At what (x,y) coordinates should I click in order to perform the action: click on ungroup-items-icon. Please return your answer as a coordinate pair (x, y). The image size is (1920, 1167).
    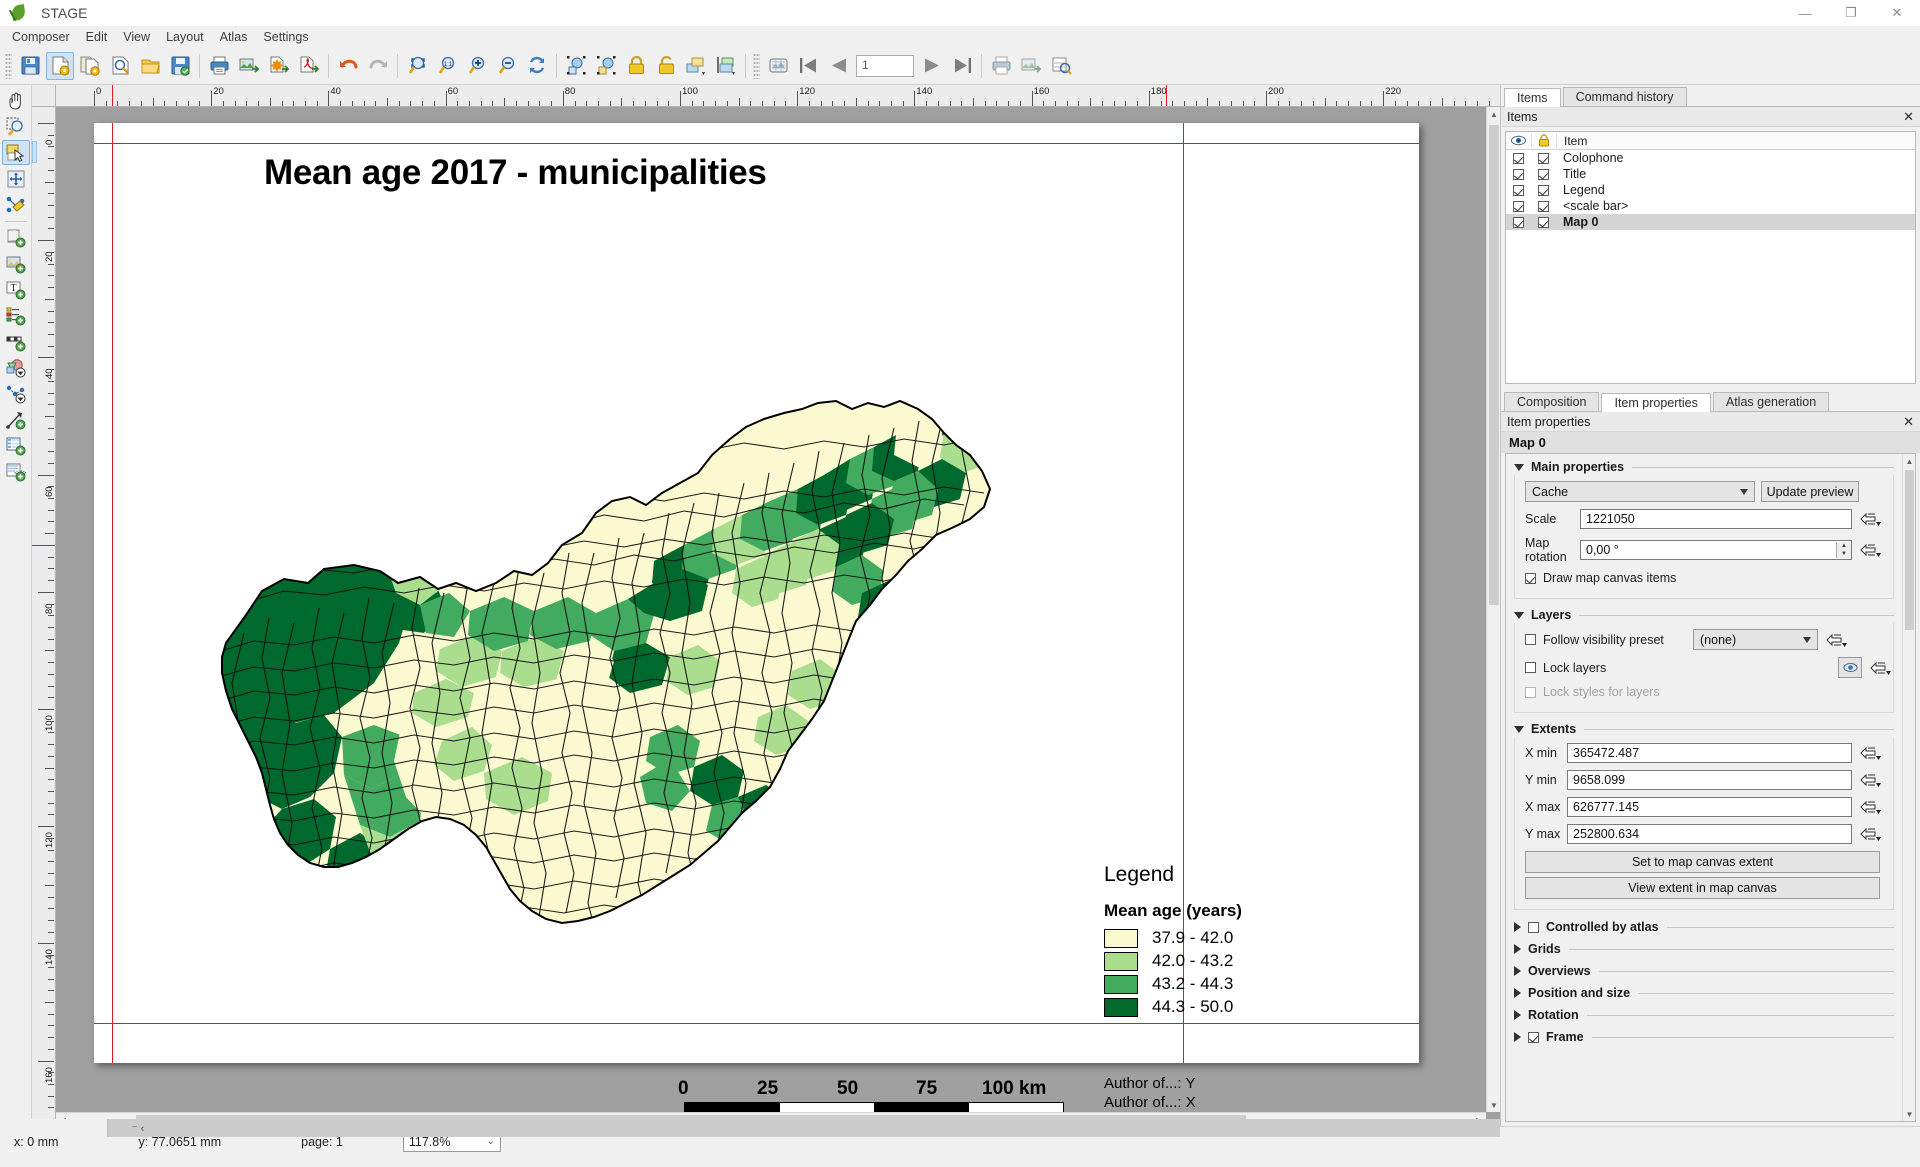
    Looking at the image, I should click on (606, 66).